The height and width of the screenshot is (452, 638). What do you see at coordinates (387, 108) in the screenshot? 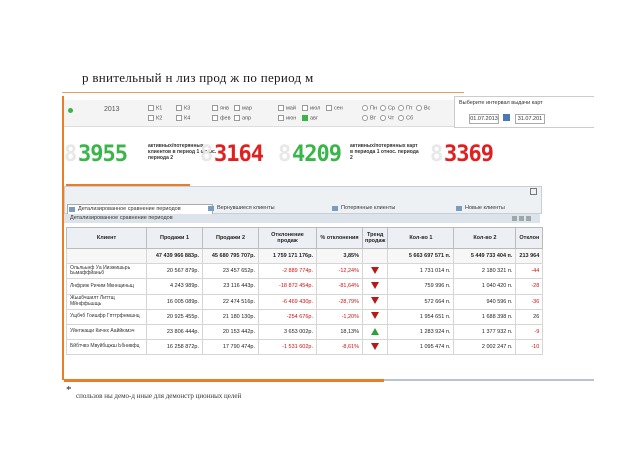
I see `weekday-wed: Ср` at bounding box center [387, 108].